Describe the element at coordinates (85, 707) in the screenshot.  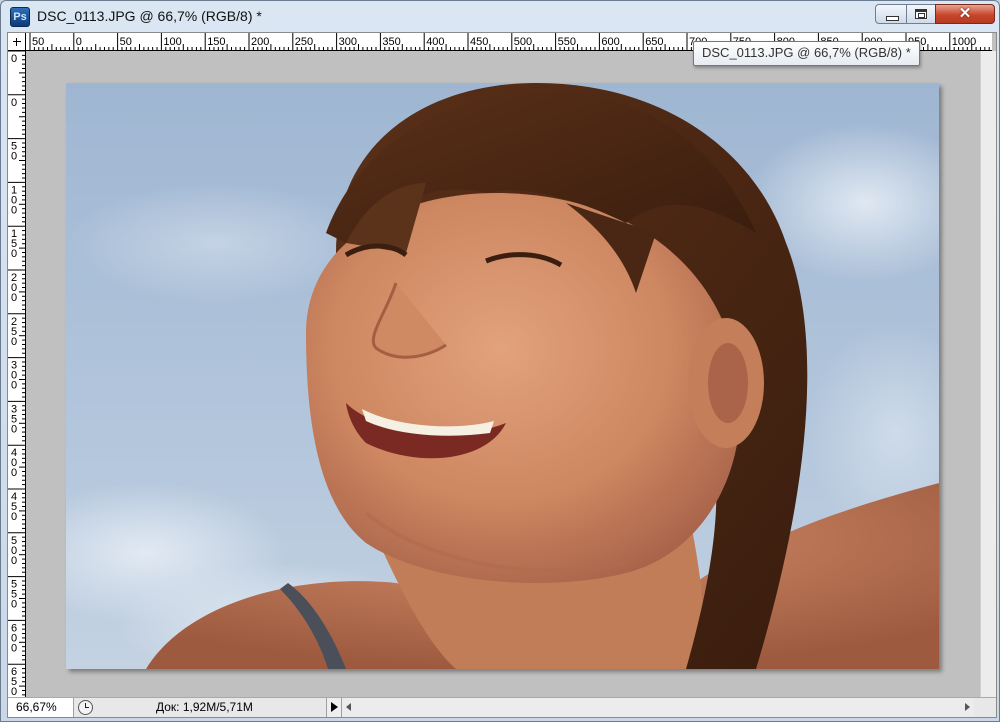
I see `clock-icon` at that location.